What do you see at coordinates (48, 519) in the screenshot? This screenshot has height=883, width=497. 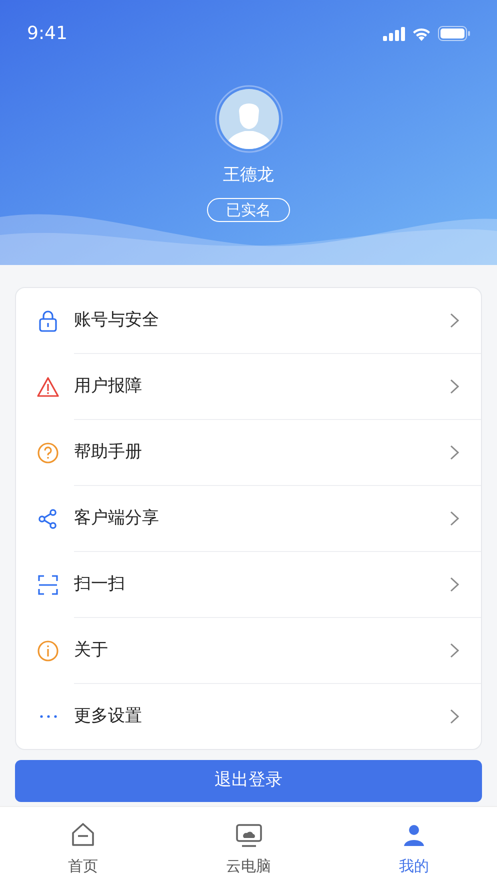 I see `share-icon` at bounding box center [48, 519].